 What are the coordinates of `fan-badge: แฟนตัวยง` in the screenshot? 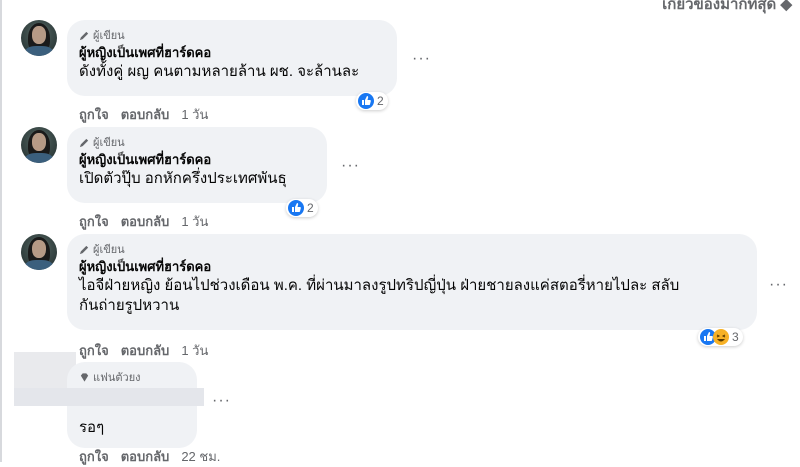 It's located at (132, 377).